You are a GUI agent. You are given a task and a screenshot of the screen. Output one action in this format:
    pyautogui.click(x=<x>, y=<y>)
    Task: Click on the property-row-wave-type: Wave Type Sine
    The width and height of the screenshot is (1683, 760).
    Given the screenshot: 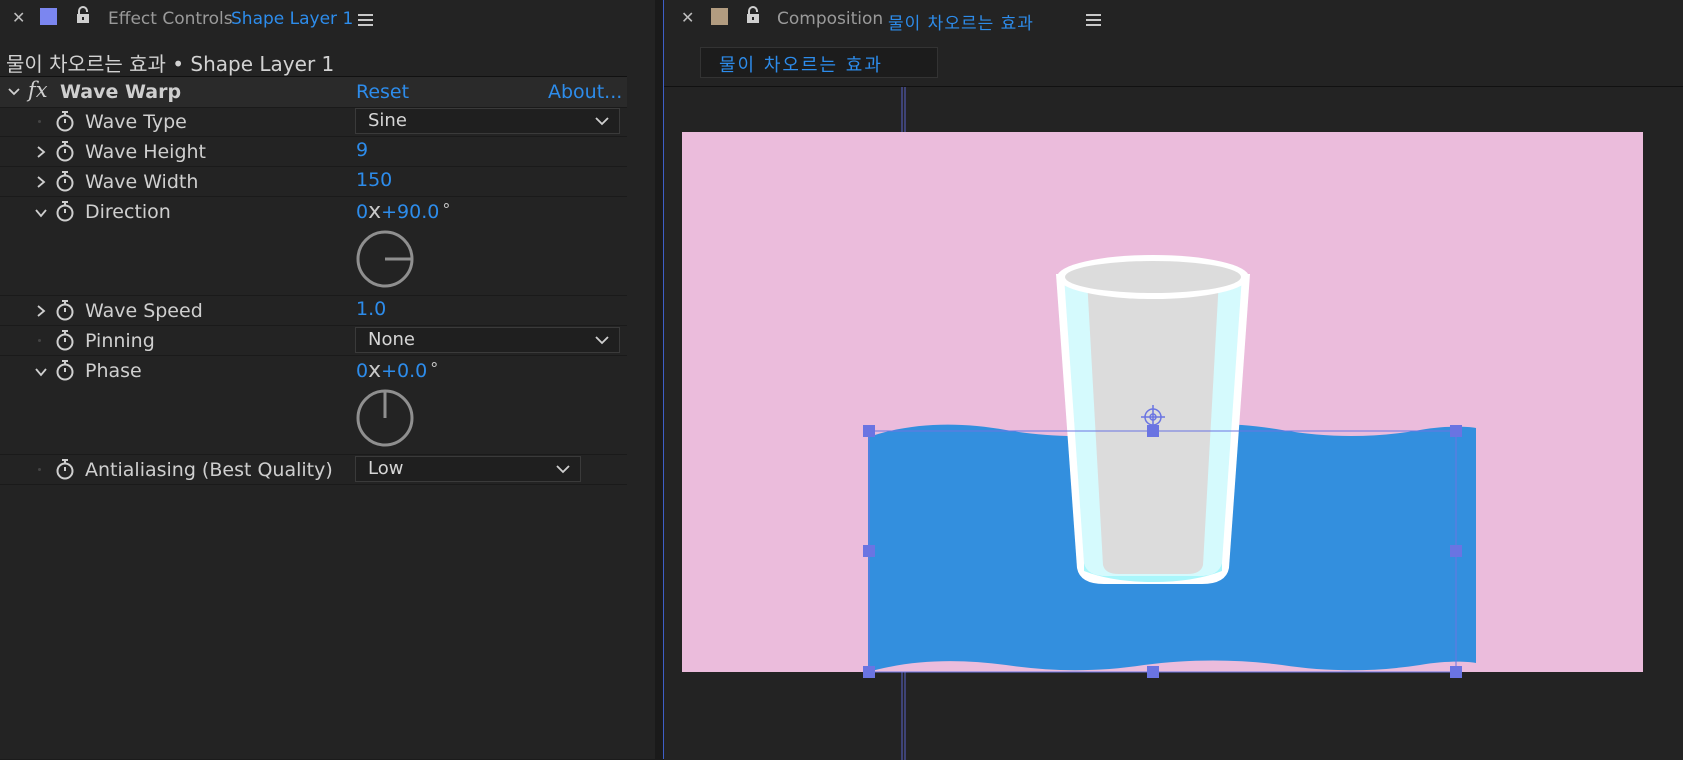 What is the action you would take?
    pyautogui.click(x=313, y=122)
    